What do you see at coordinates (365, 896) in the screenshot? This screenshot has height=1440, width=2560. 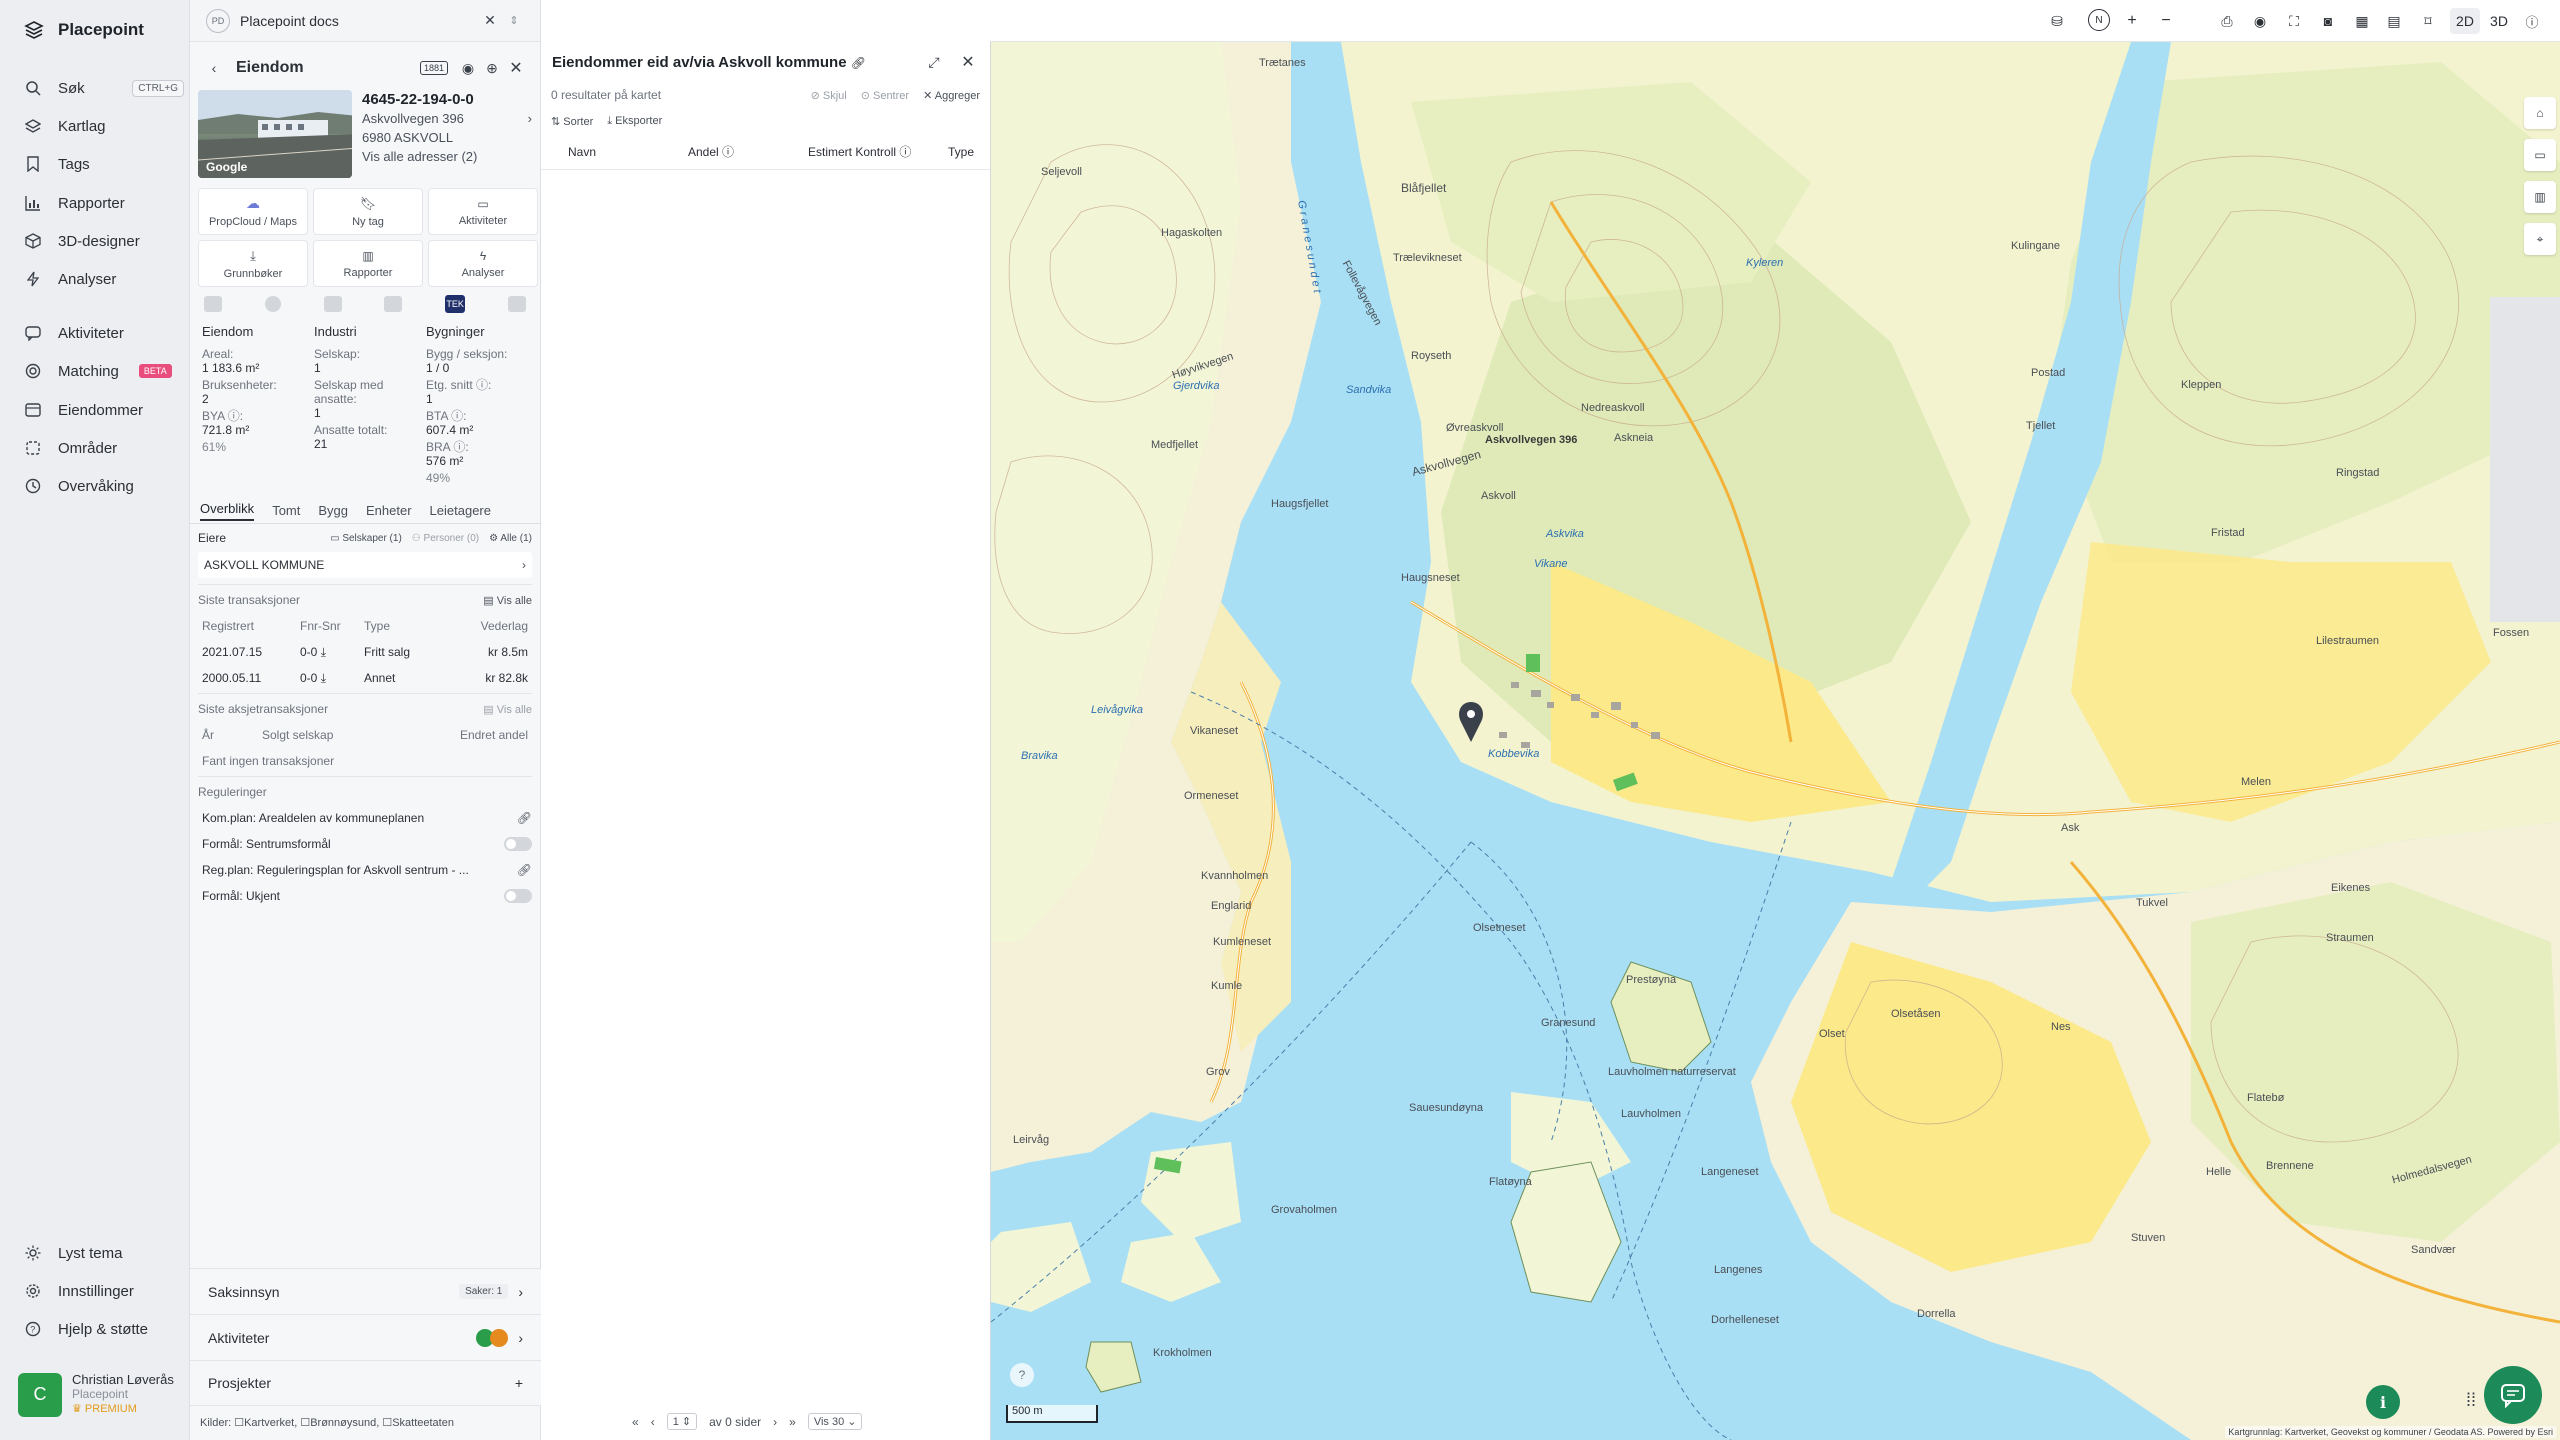 I see `regulation-row: Formål: Ukjent` at bounding box center [365, 896].